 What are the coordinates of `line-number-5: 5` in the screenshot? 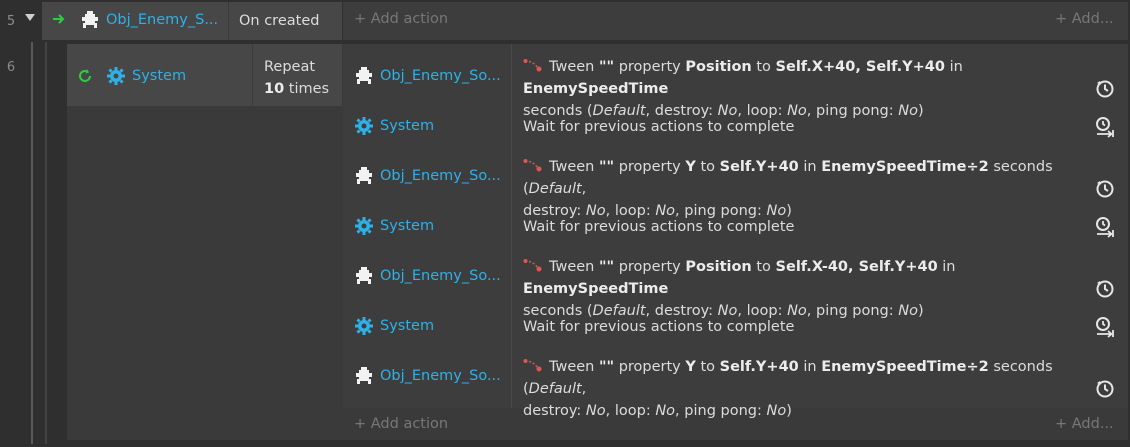 It's located at (11, 21).